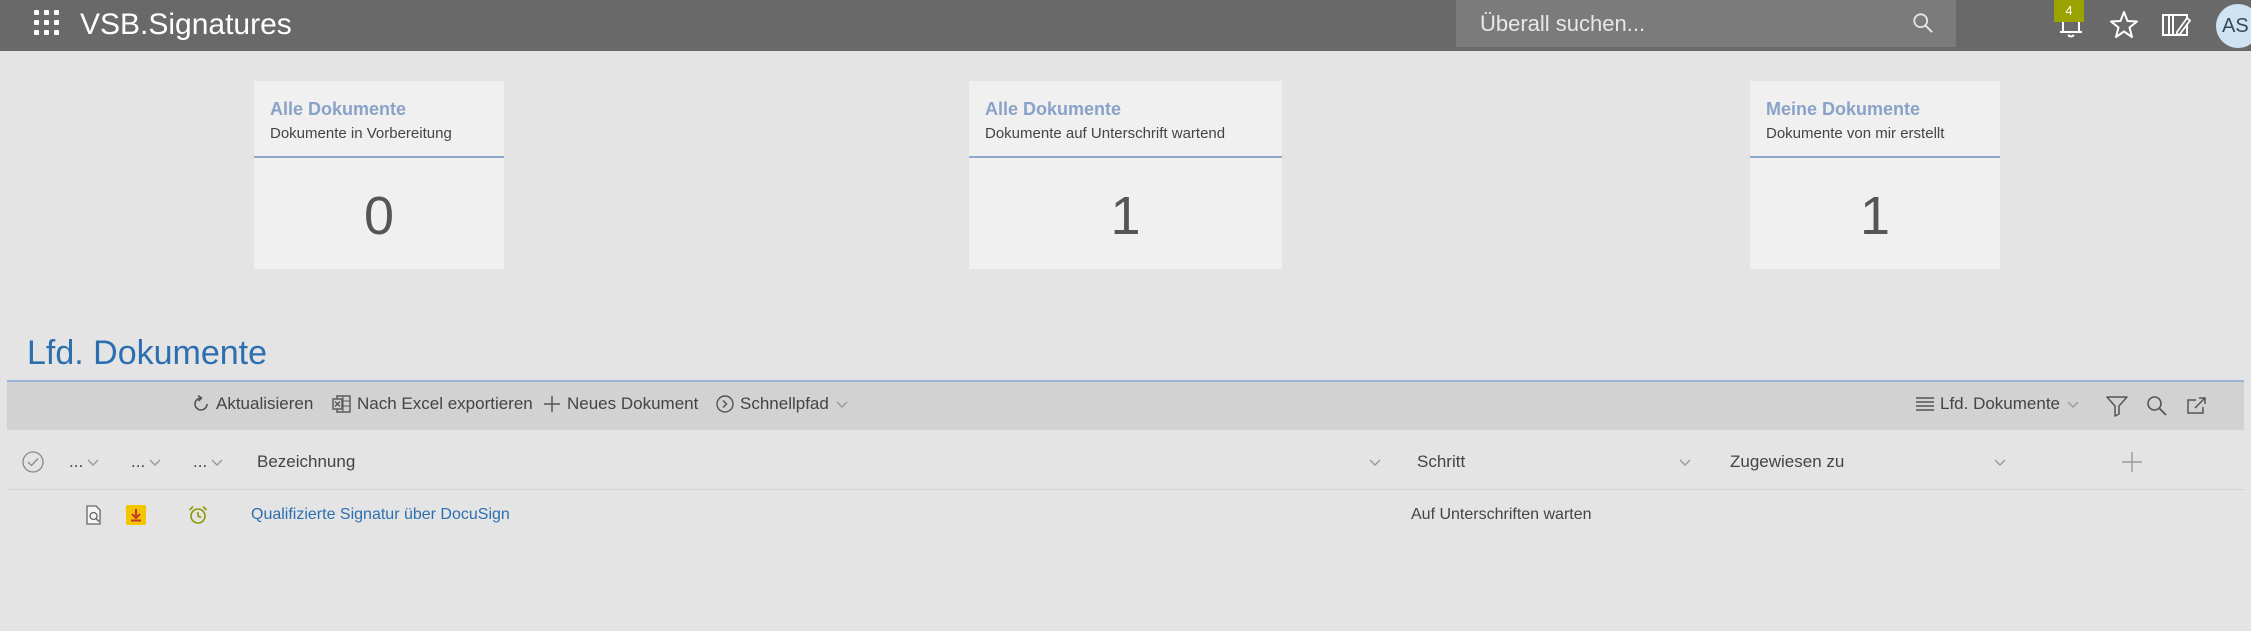  Describe the element at coordinates (725, 404) in the screenshot. I see `quickpath-icon` at that location.